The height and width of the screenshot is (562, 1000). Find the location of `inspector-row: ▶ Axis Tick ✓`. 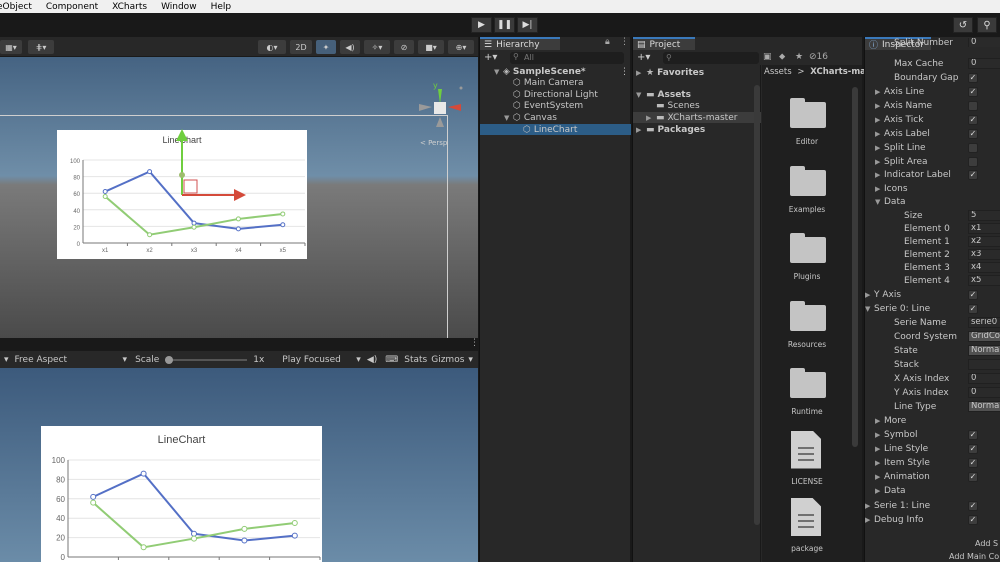

inspector-row: ▶ Axis Tick ✓ is located at coordinates (932, 119).